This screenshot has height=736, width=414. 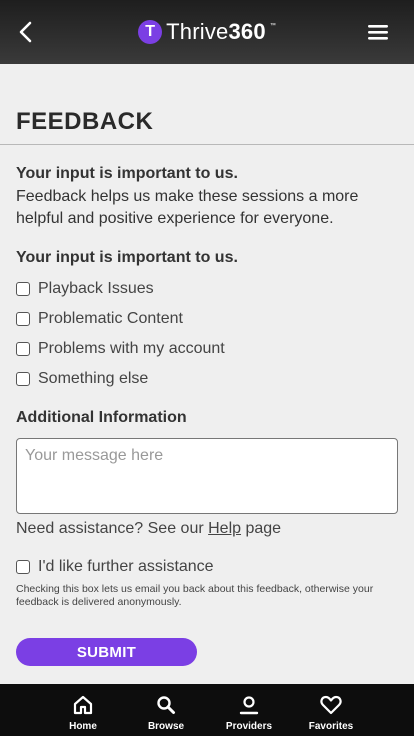 I want to click on search-icon, so click(x=166, y=705).